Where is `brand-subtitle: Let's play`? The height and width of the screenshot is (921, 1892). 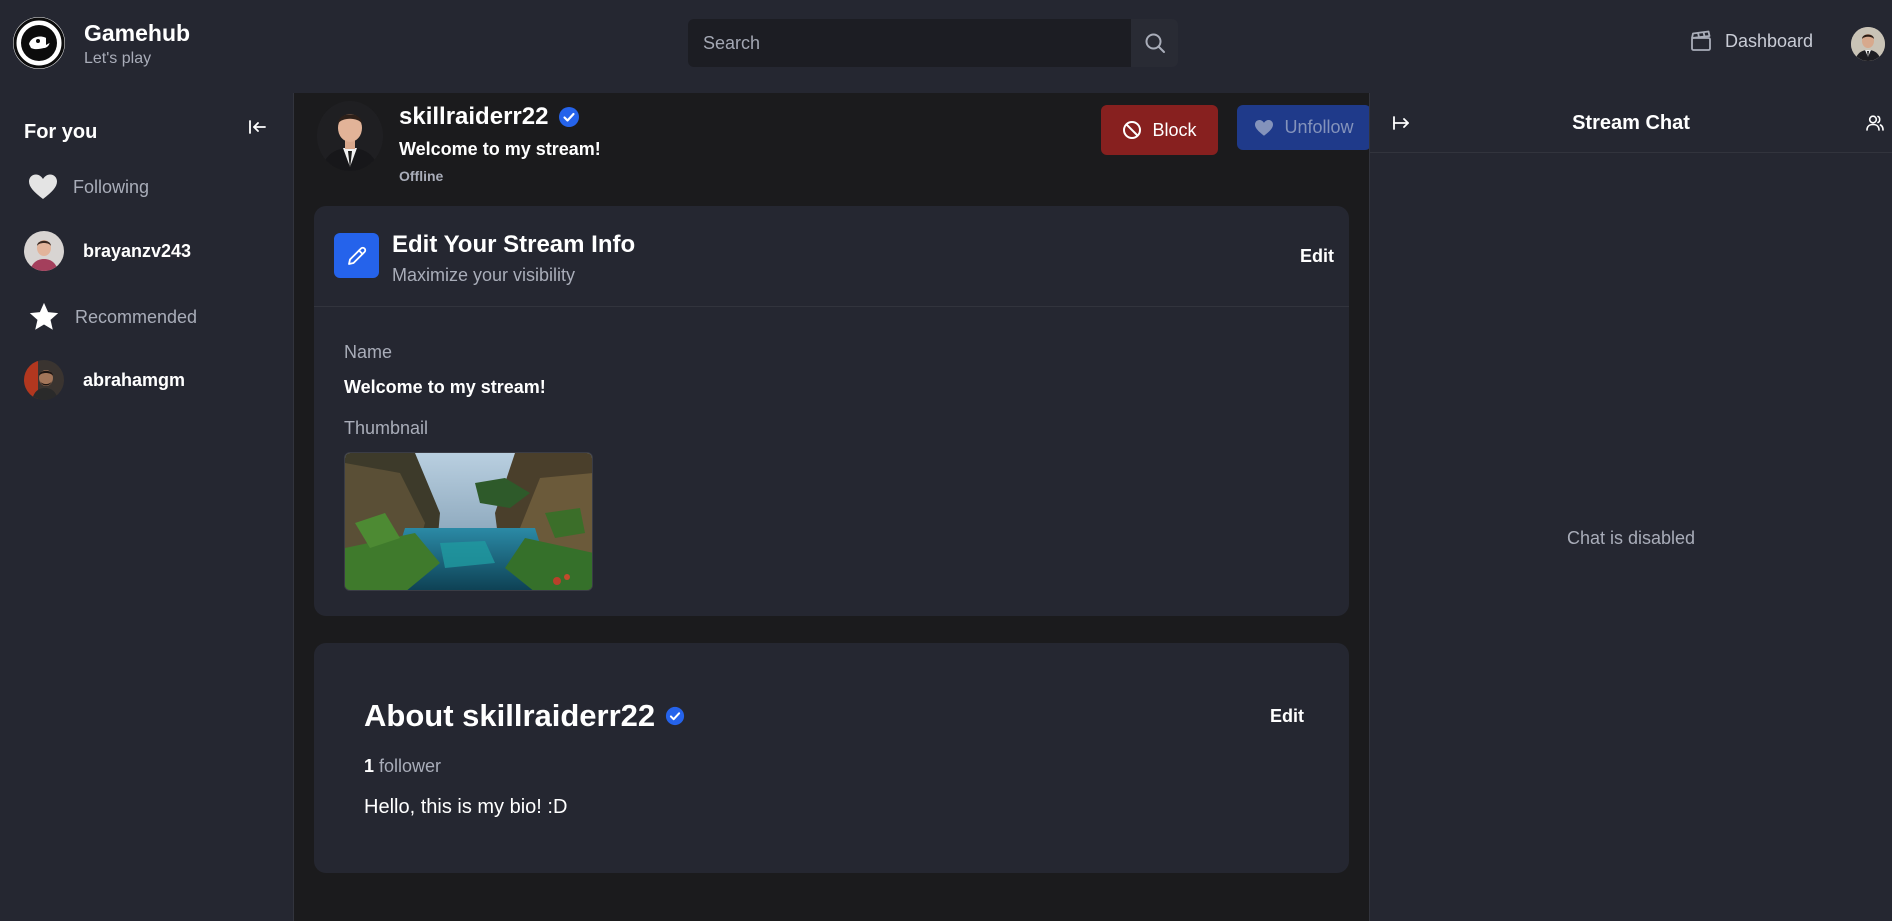 brand-subtitle: Let's play is located at coordinates (118, 58).